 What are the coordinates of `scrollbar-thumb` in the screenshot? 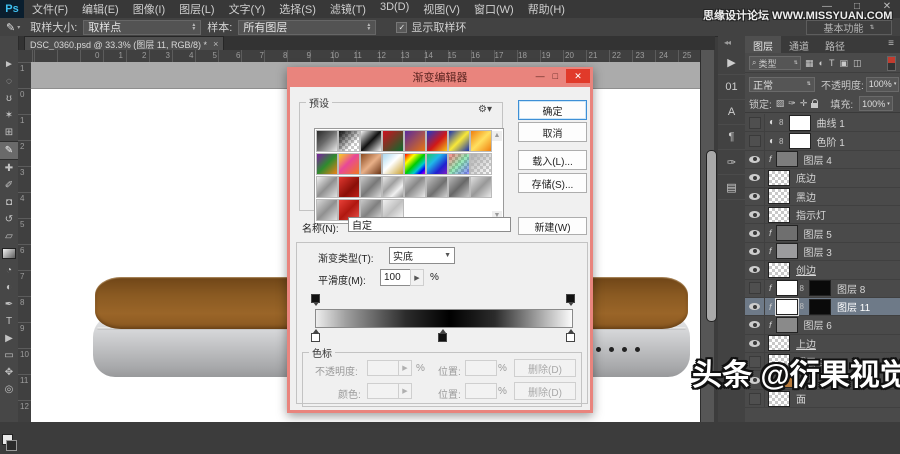 It's located at (711, 236).